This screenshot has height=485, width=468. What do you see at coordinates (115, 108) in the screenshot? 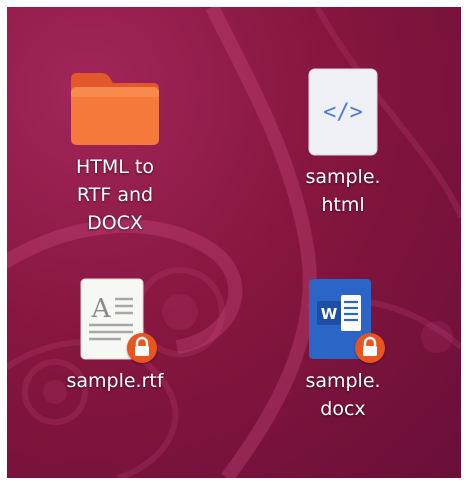
I see `folder-icon` at bounding box center [115, 108].